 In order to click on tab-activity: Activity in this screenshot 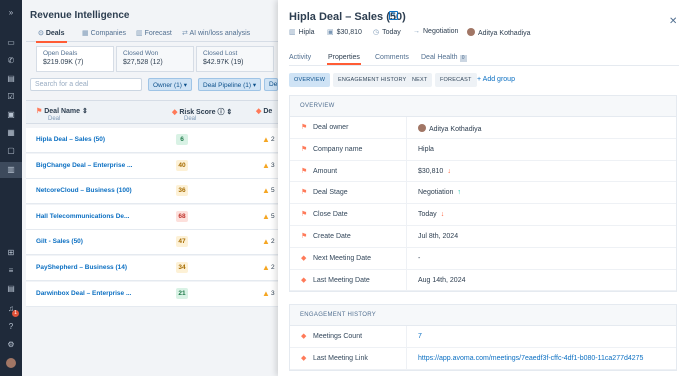, I will do `click(300, 57)`.